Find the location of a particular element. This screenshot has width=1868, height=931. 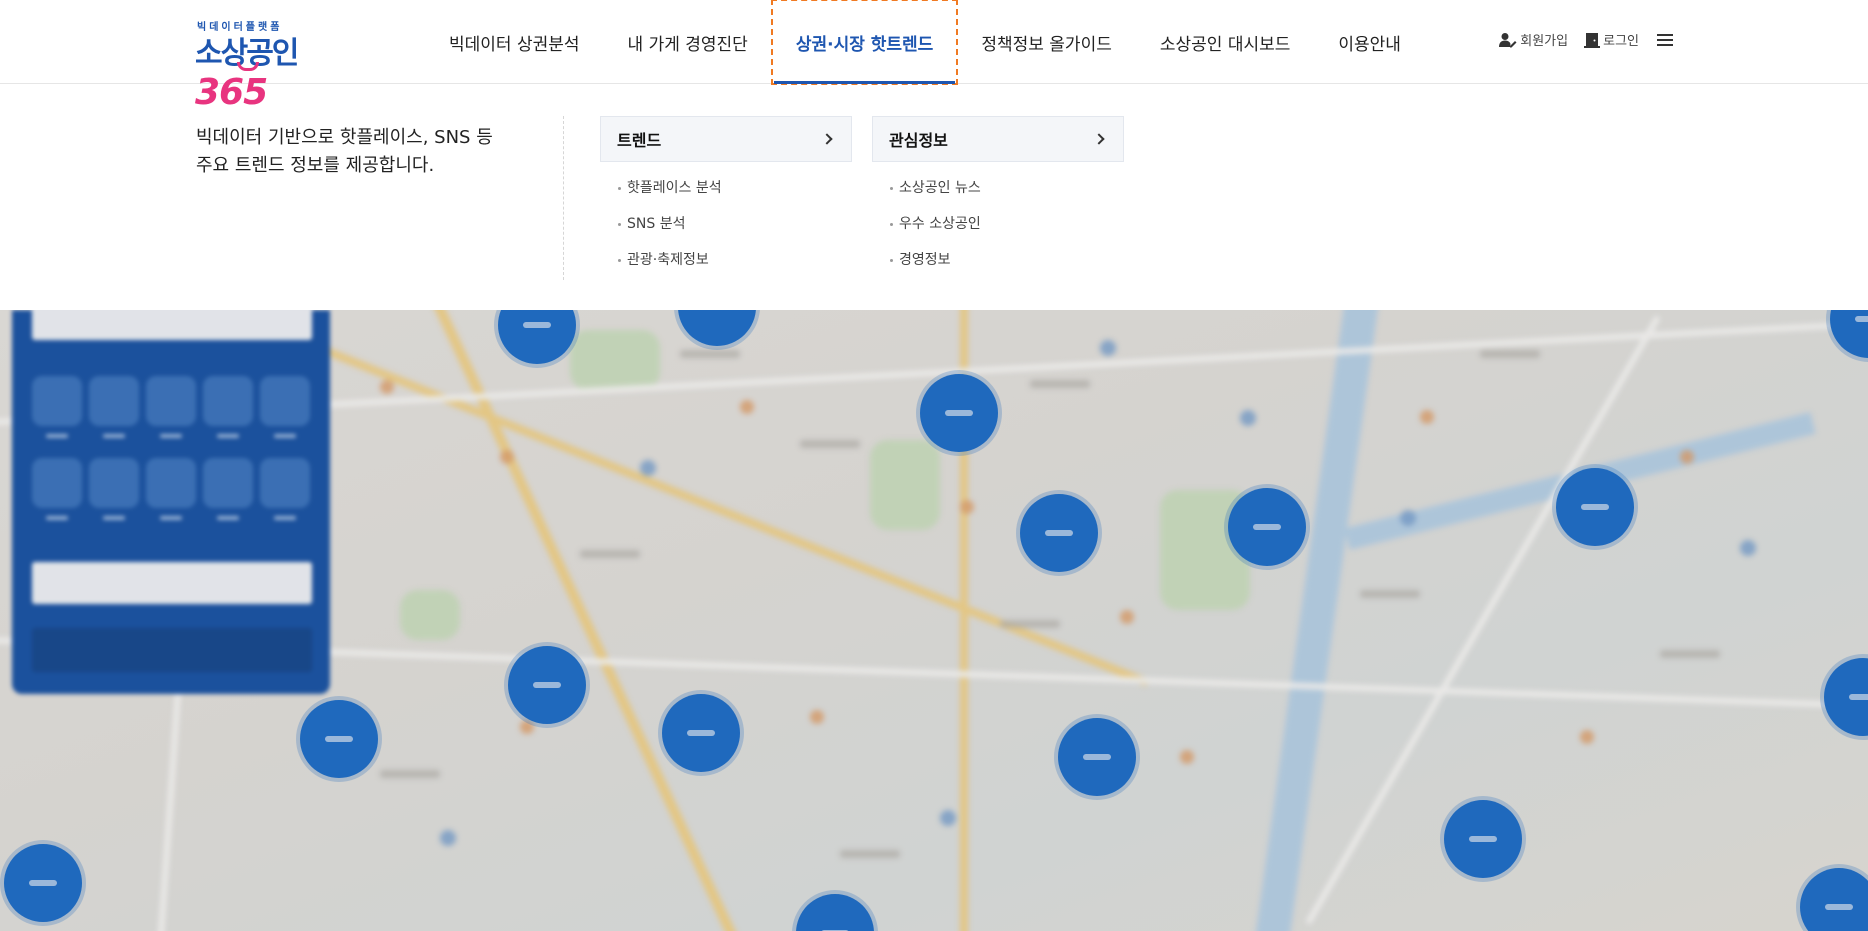

site-logo: 빅데이터플랫폼 소상공인365 is located at coordinates (275, 65).